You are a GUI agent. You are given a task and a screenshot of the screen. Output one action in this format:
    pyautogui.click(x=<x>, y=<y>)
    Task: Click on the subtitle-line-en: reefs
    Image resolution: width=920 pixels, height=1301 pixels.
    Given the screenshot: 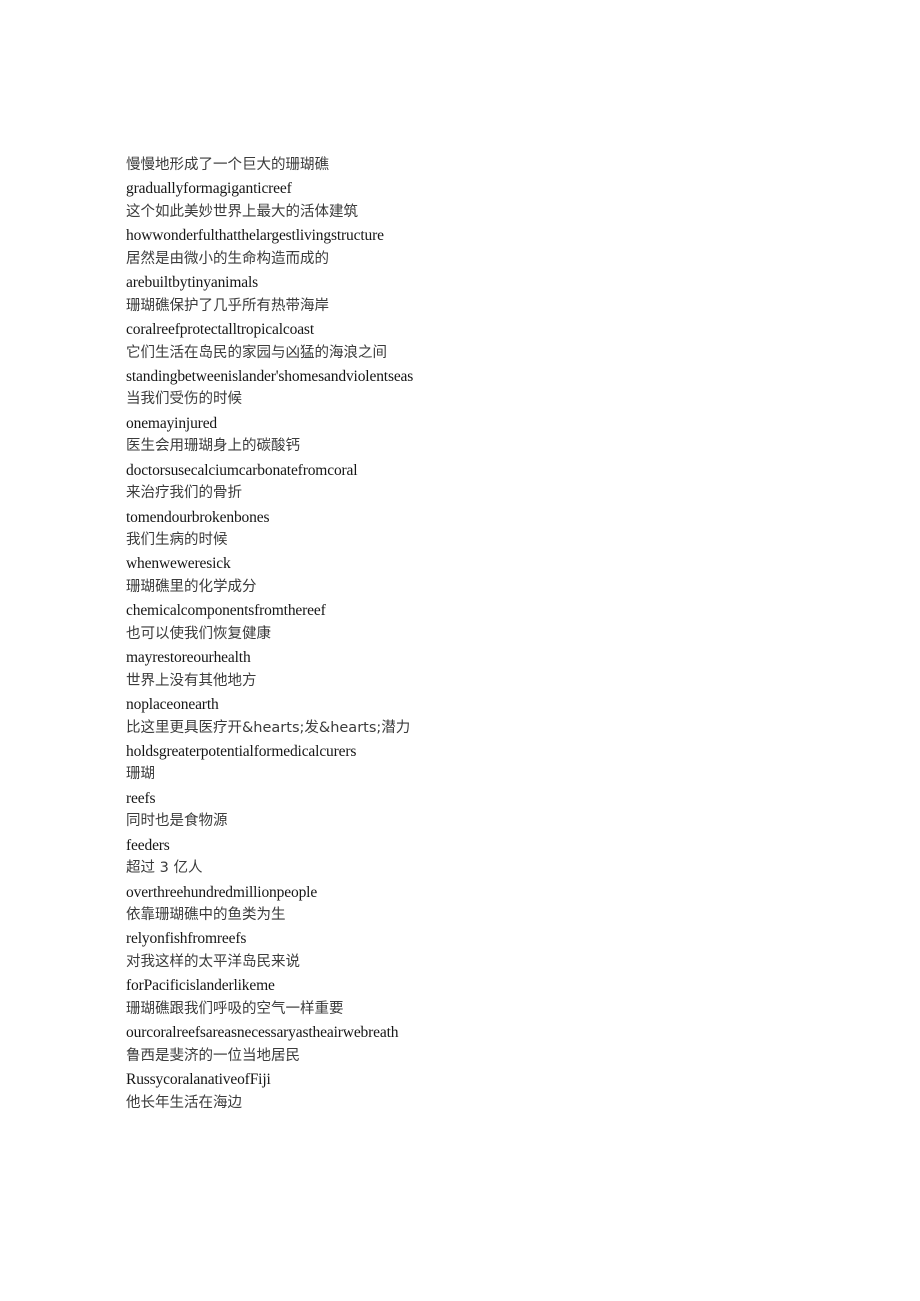 What is the action you would take?
    pyautogui.click(x=141, y=798)
    